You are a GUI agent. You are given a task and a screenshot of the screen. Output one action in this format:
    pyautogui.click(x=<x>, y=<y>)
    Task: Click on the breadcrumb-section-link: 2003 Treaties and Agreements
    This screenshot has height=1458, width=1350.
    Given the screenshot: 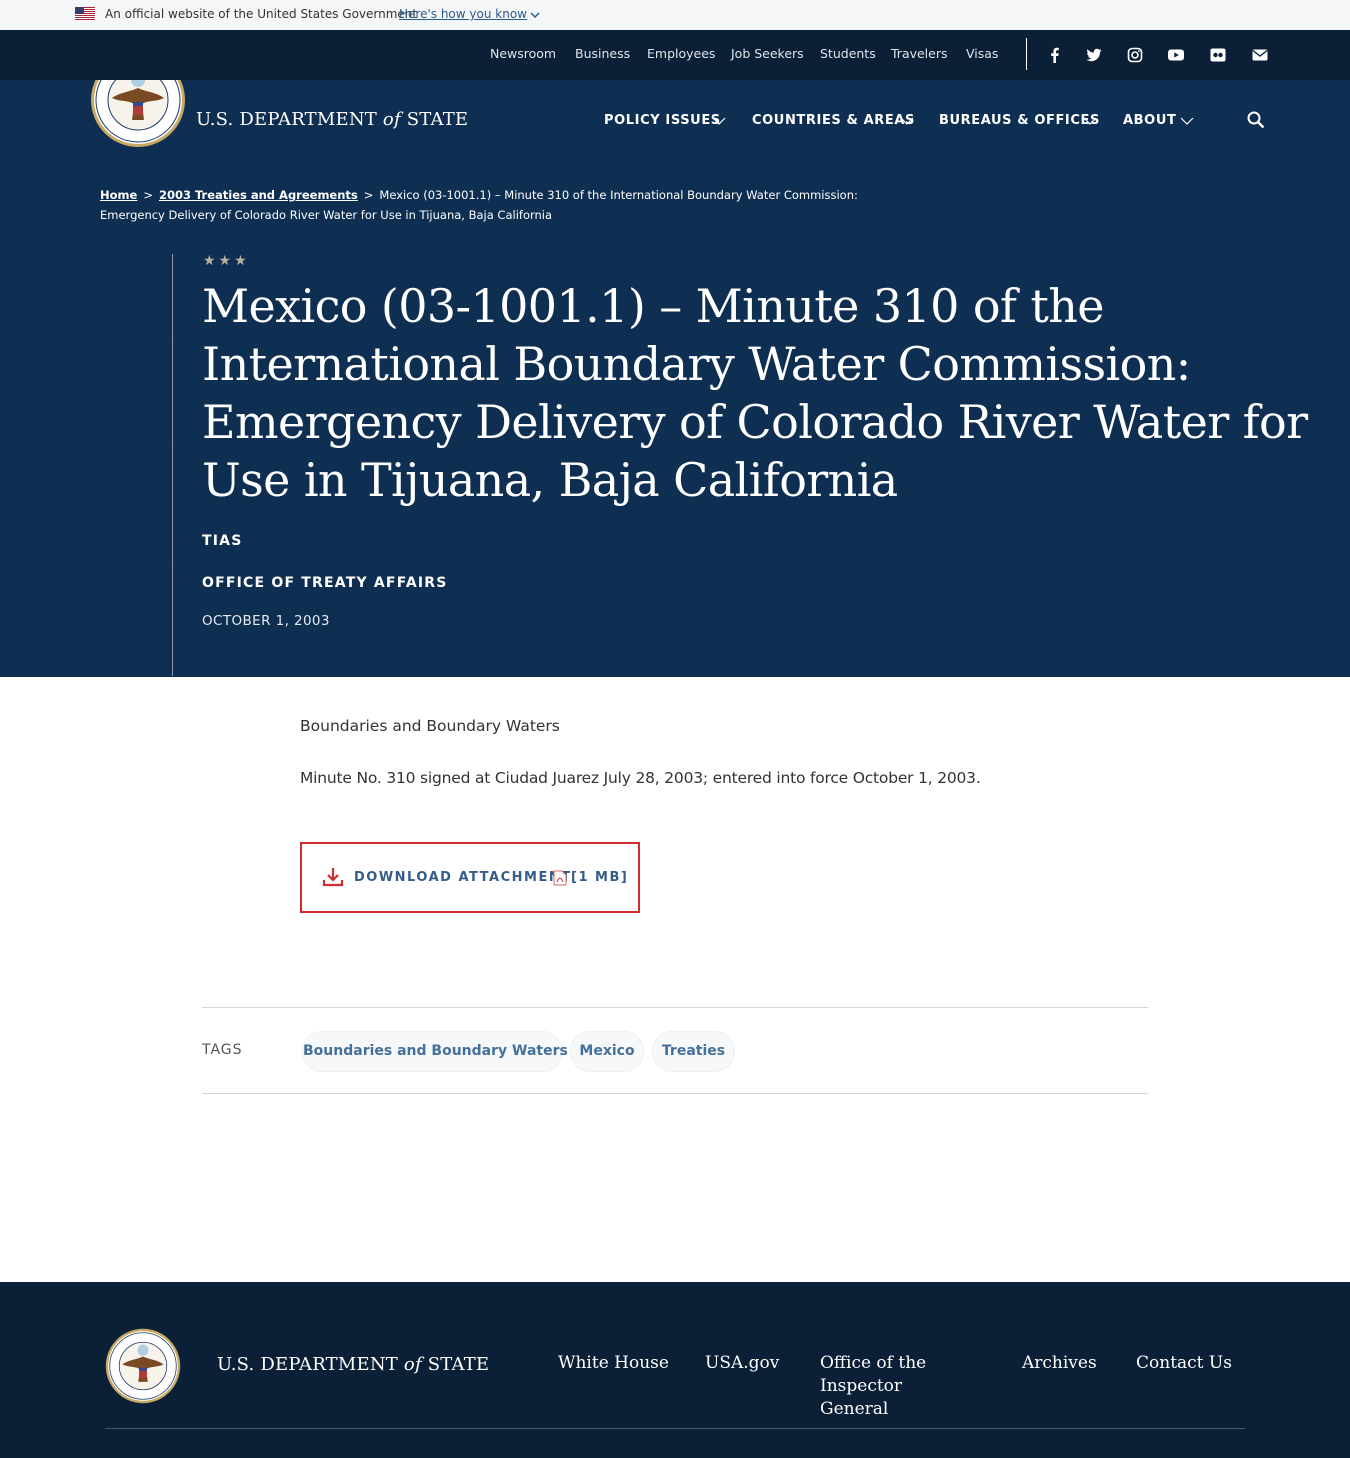 What is the action you would take?
    pyautogui.click(x=258, y=195)
    